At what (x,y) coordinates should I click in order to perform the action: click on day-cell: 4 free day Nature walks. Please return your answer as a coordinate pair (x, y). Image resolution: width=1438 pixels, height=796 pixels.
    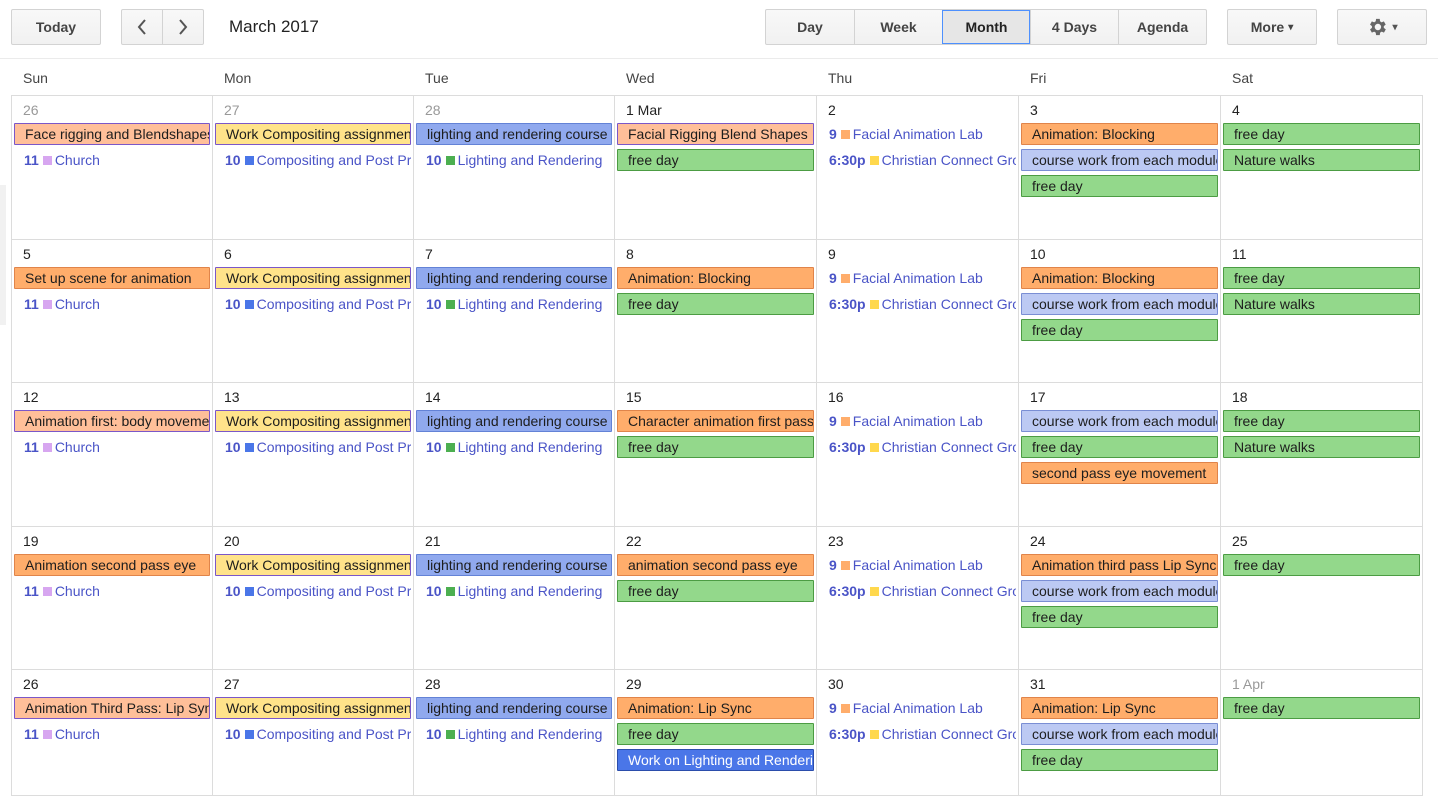
    Looking at the image, I should click on (1322, 168).